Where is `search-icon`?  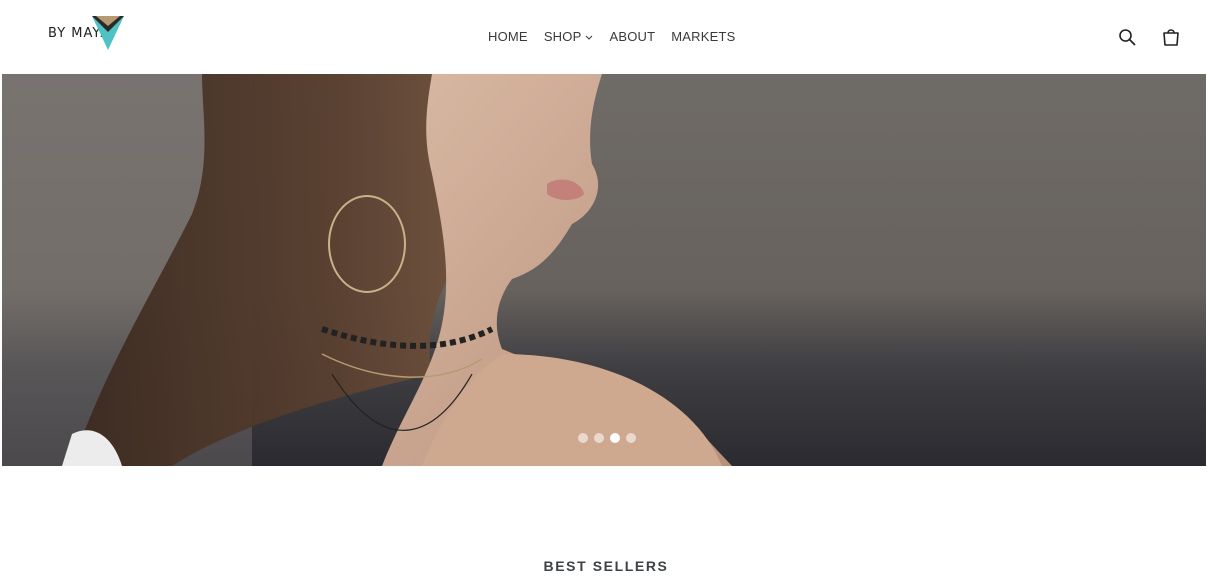
search-icon is located at coordinates (1127, 37).